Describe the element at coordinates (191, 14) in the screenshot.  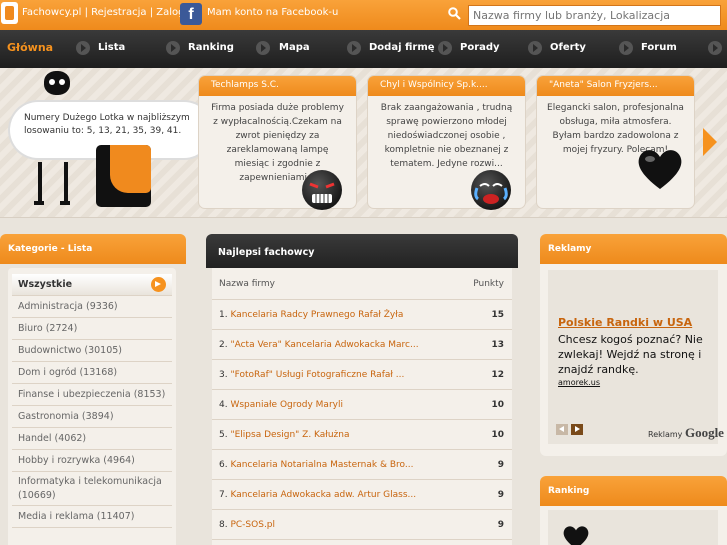
I see `facebook-icon: f` at that location.